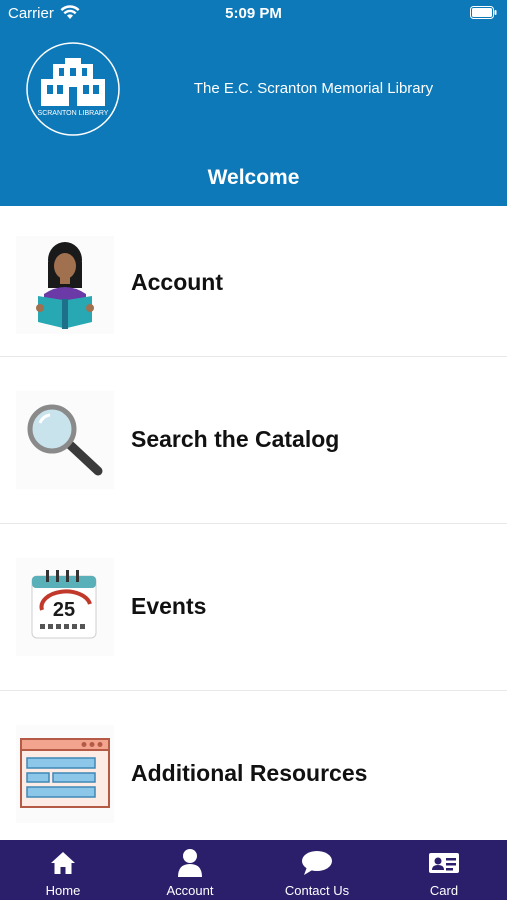 The width and height of the screenshot is (507, 900). Describe the element at coordinates (65, 285) in the screenshot. I see `person-reading-icon` at that location.